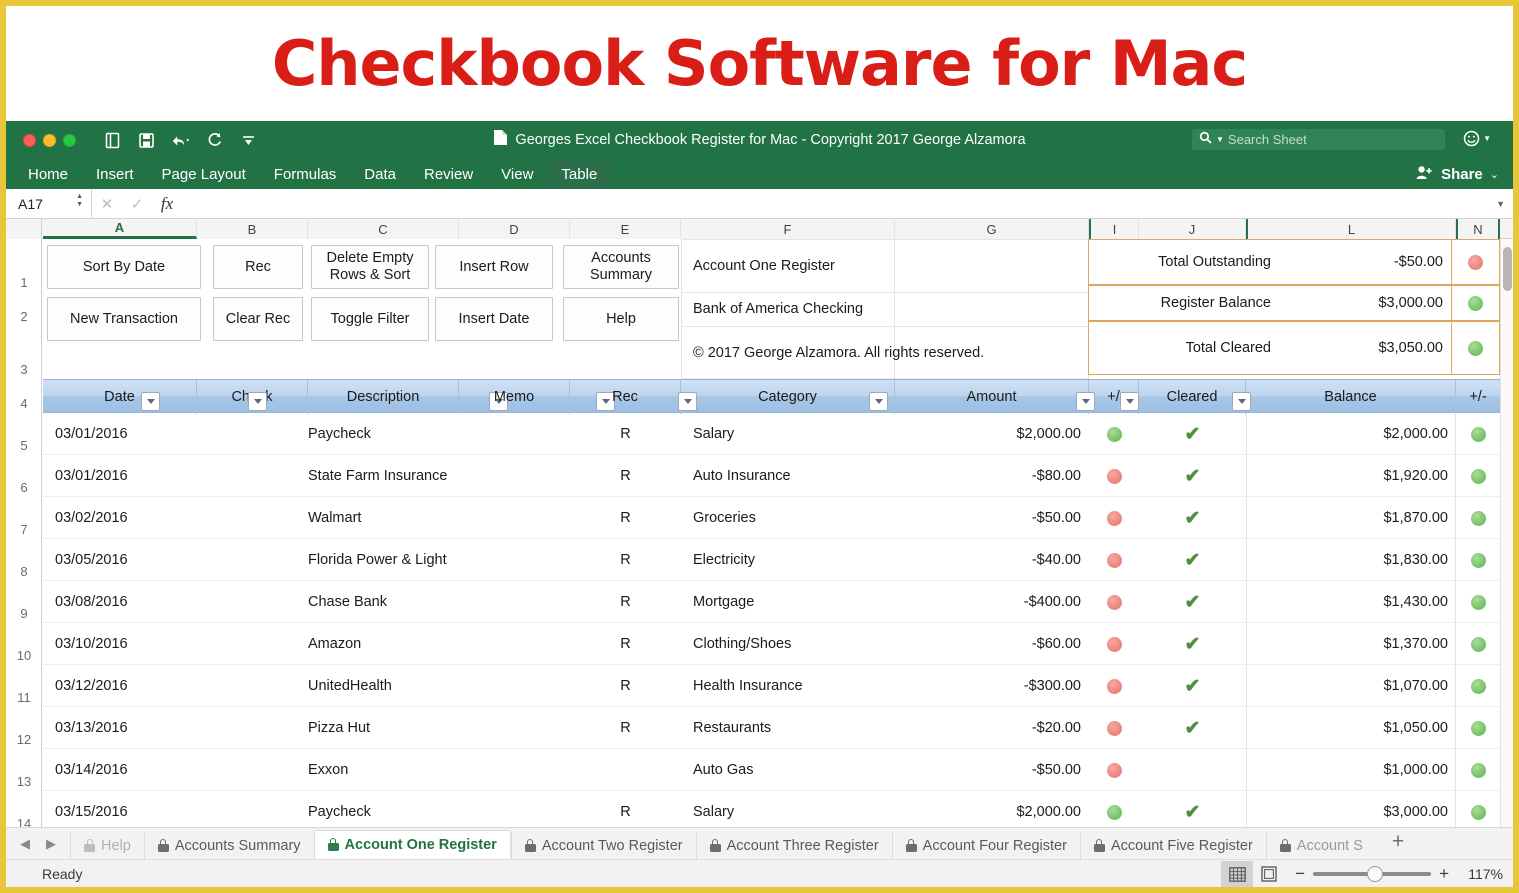  I want to click on cell-category: Salary, so click(794, 434).